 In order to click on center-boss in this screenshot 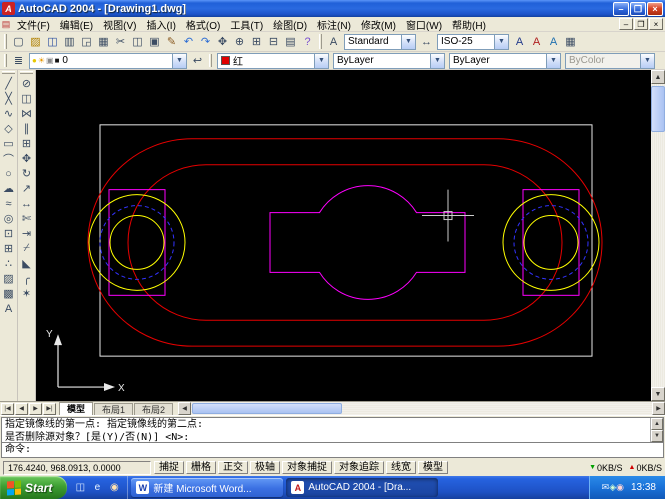, I will do `click(367, 242)`.